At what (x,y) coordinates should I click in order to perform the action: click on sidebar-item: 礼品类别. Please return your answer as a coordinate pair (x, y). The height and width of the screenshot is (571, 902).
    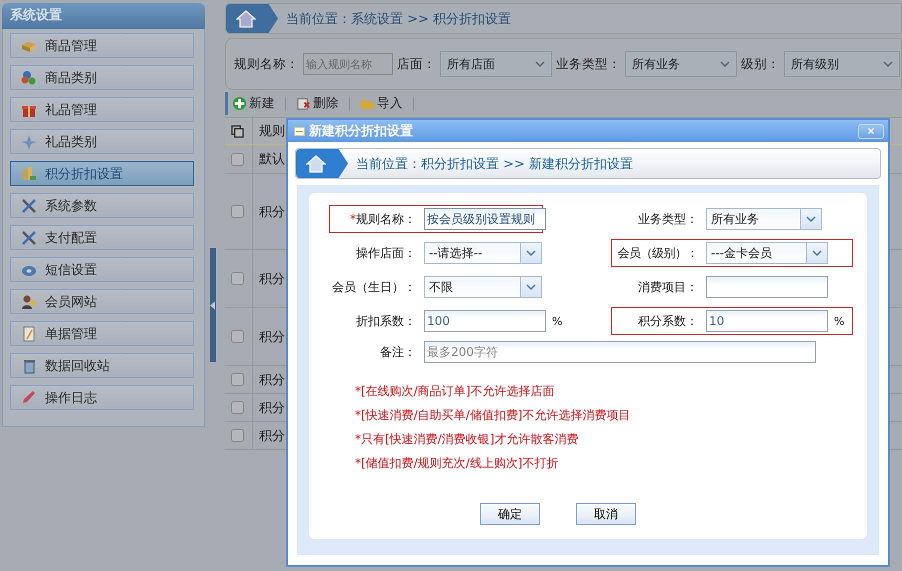
    Looking at the image, I should click on (102, 141).